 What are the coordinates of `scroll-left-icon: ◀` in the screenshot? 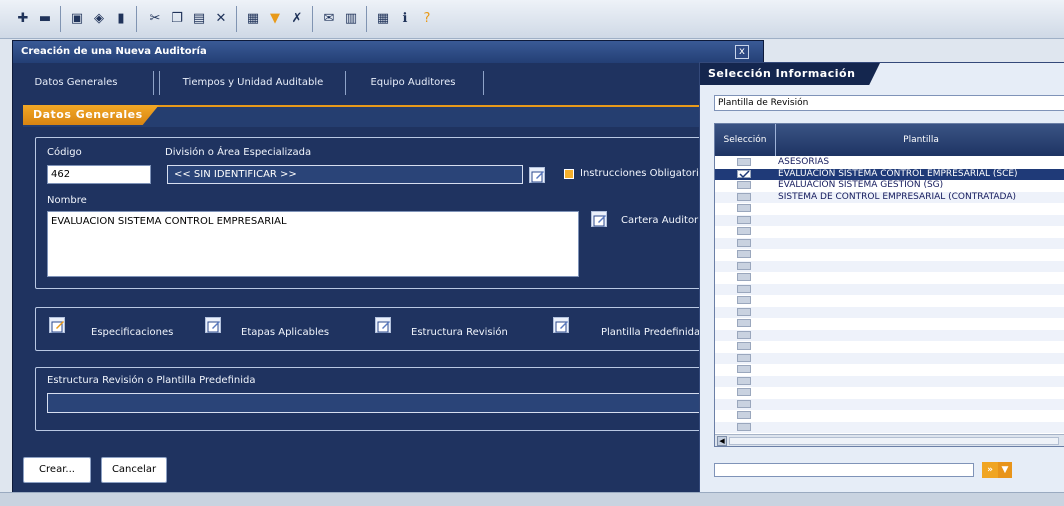 It's located at (722, 441).